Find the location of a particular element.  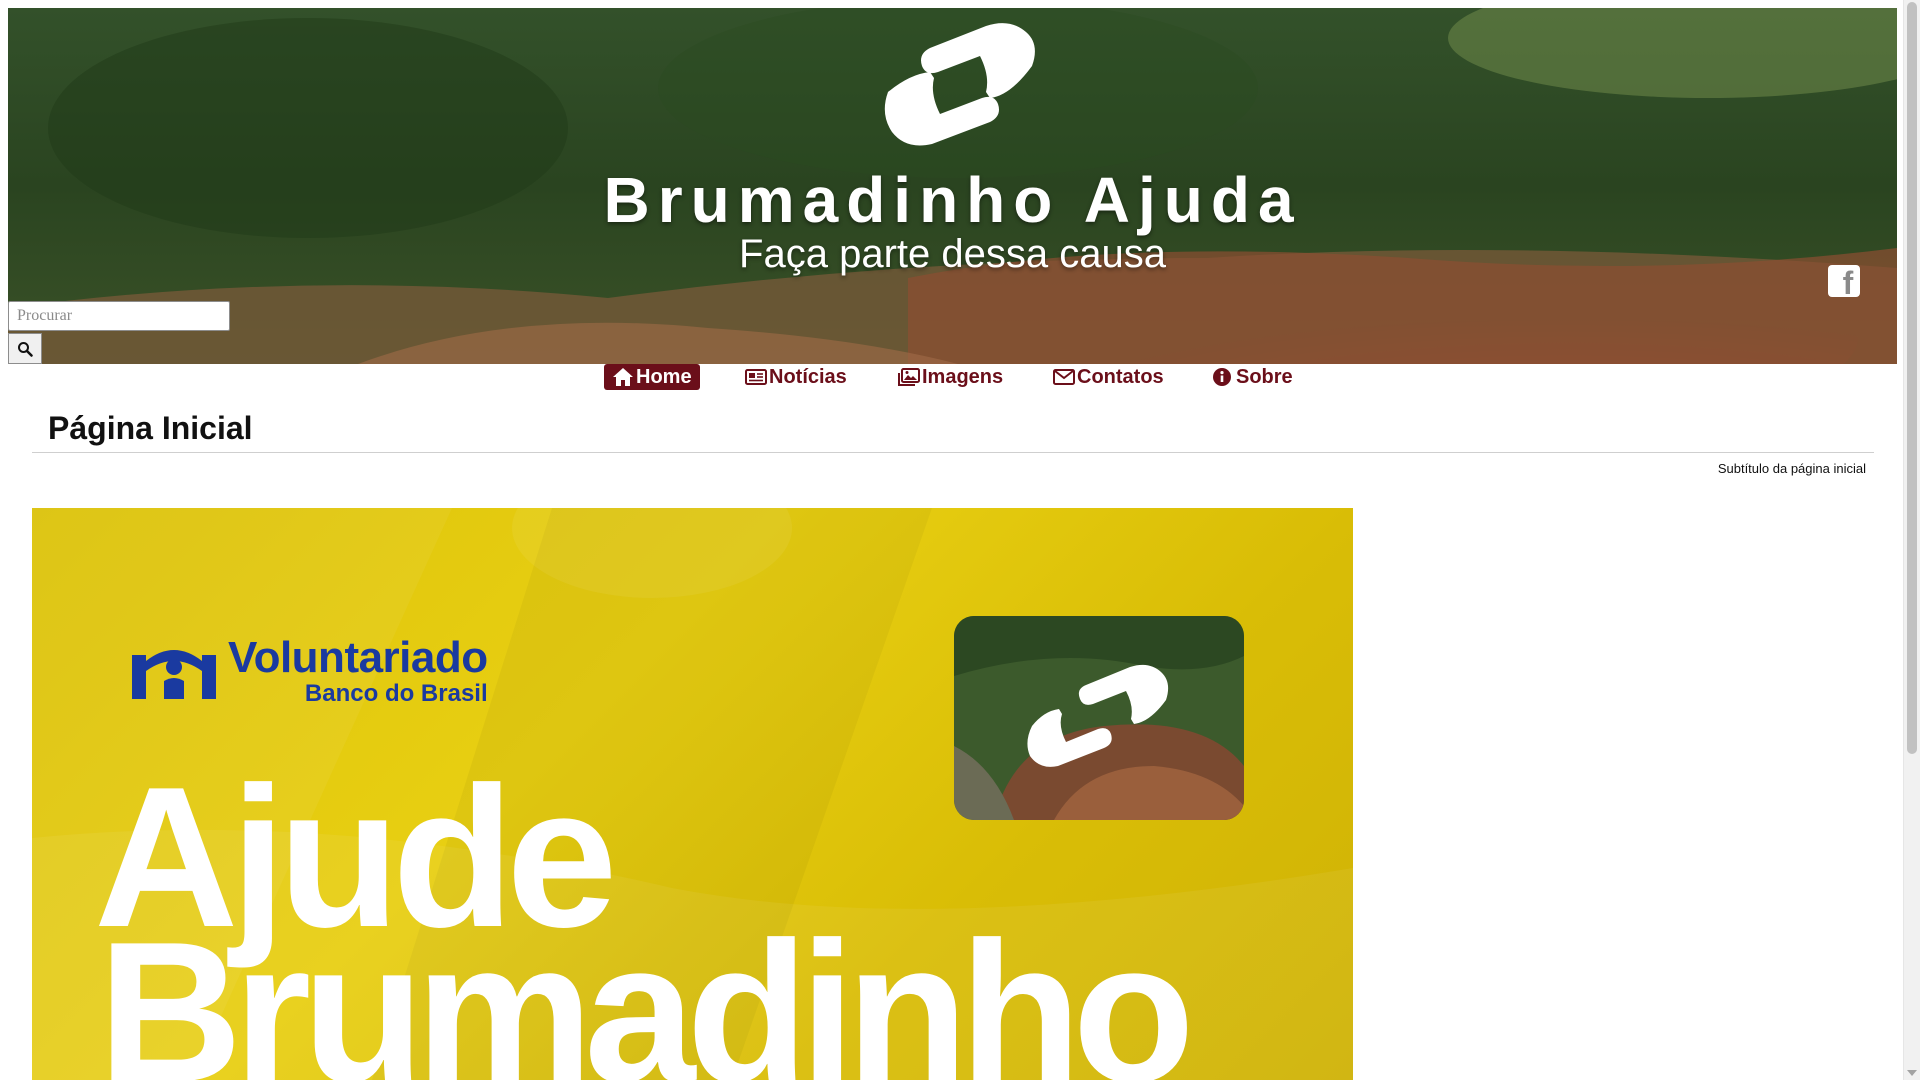

brand-text: Voluntariado Banco do Brasil is located at coordinates (358, 671).